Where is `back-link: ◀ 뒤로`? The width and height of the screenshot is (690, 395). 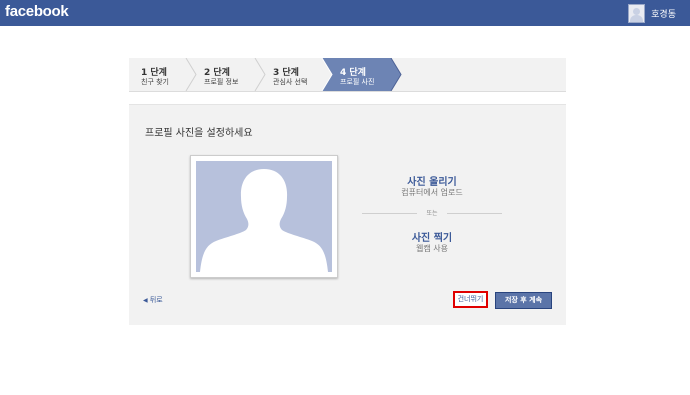
back-link: ◀ 뒤로 is located at coordinates (153, 300).